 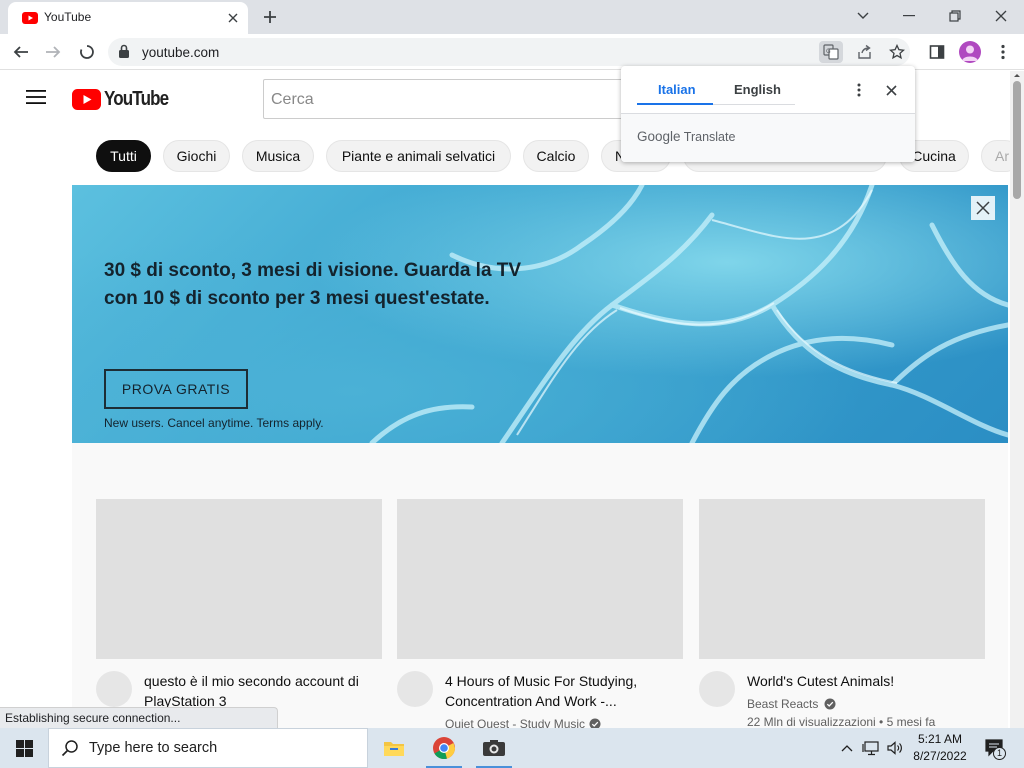 What do you see at coordinates (292, 99) in the screenshot?
I see `search-placeholder: Cerca` at bounding box center [292, 99].